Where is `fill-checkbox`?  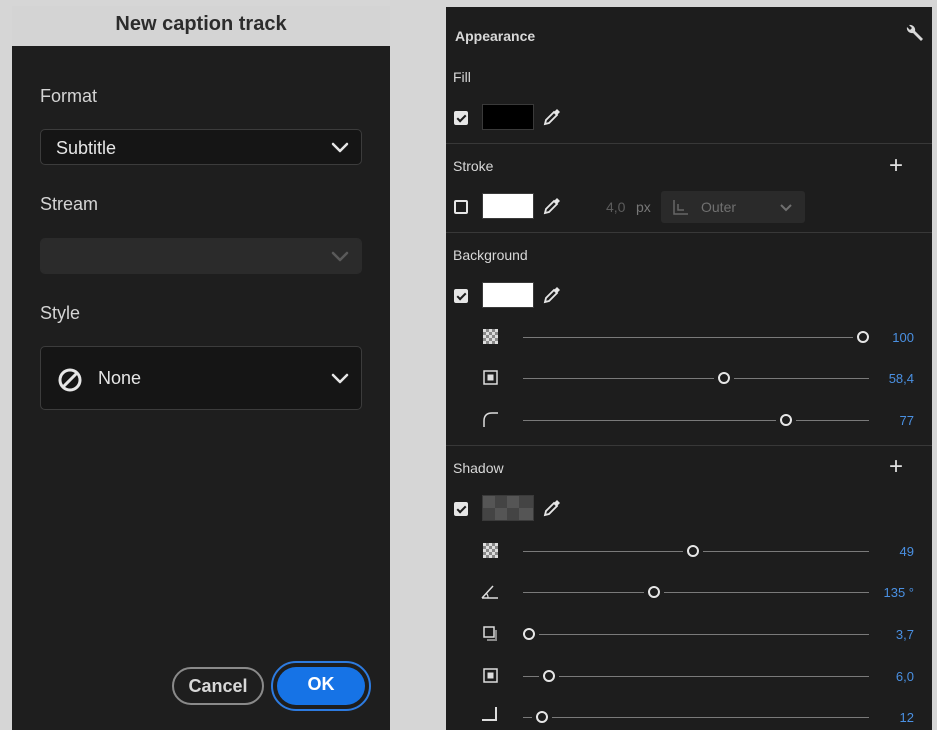 fill-checkbox is located at coordinates (461, 118).